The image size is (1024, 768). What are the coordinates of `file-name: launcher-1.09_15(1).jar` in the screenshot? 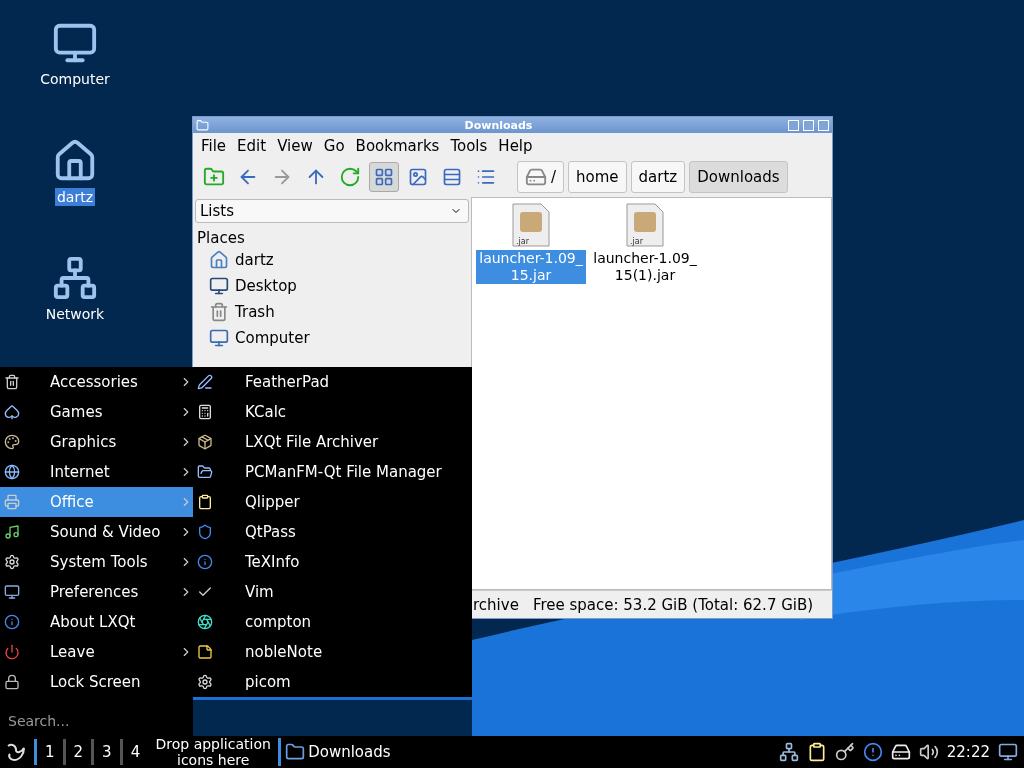 It's located at (645, 267).